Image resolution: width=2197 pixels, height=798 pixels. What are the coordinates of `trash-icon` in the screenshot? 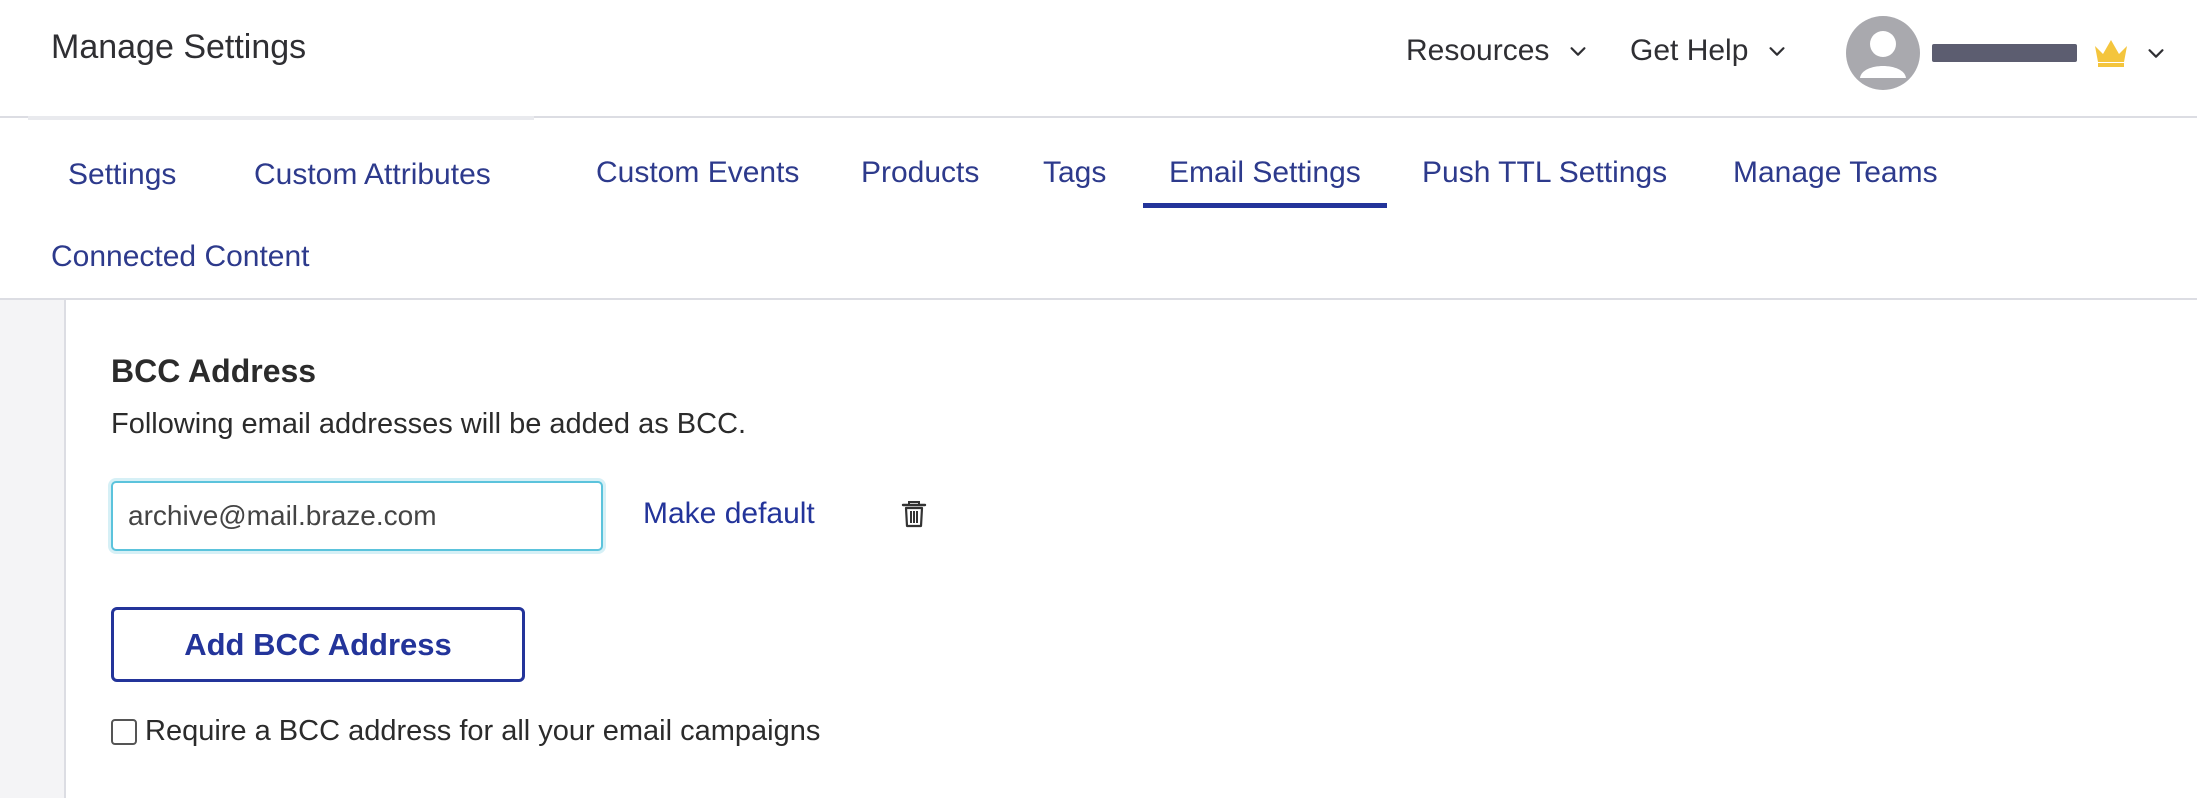 It's located at (914, 514).